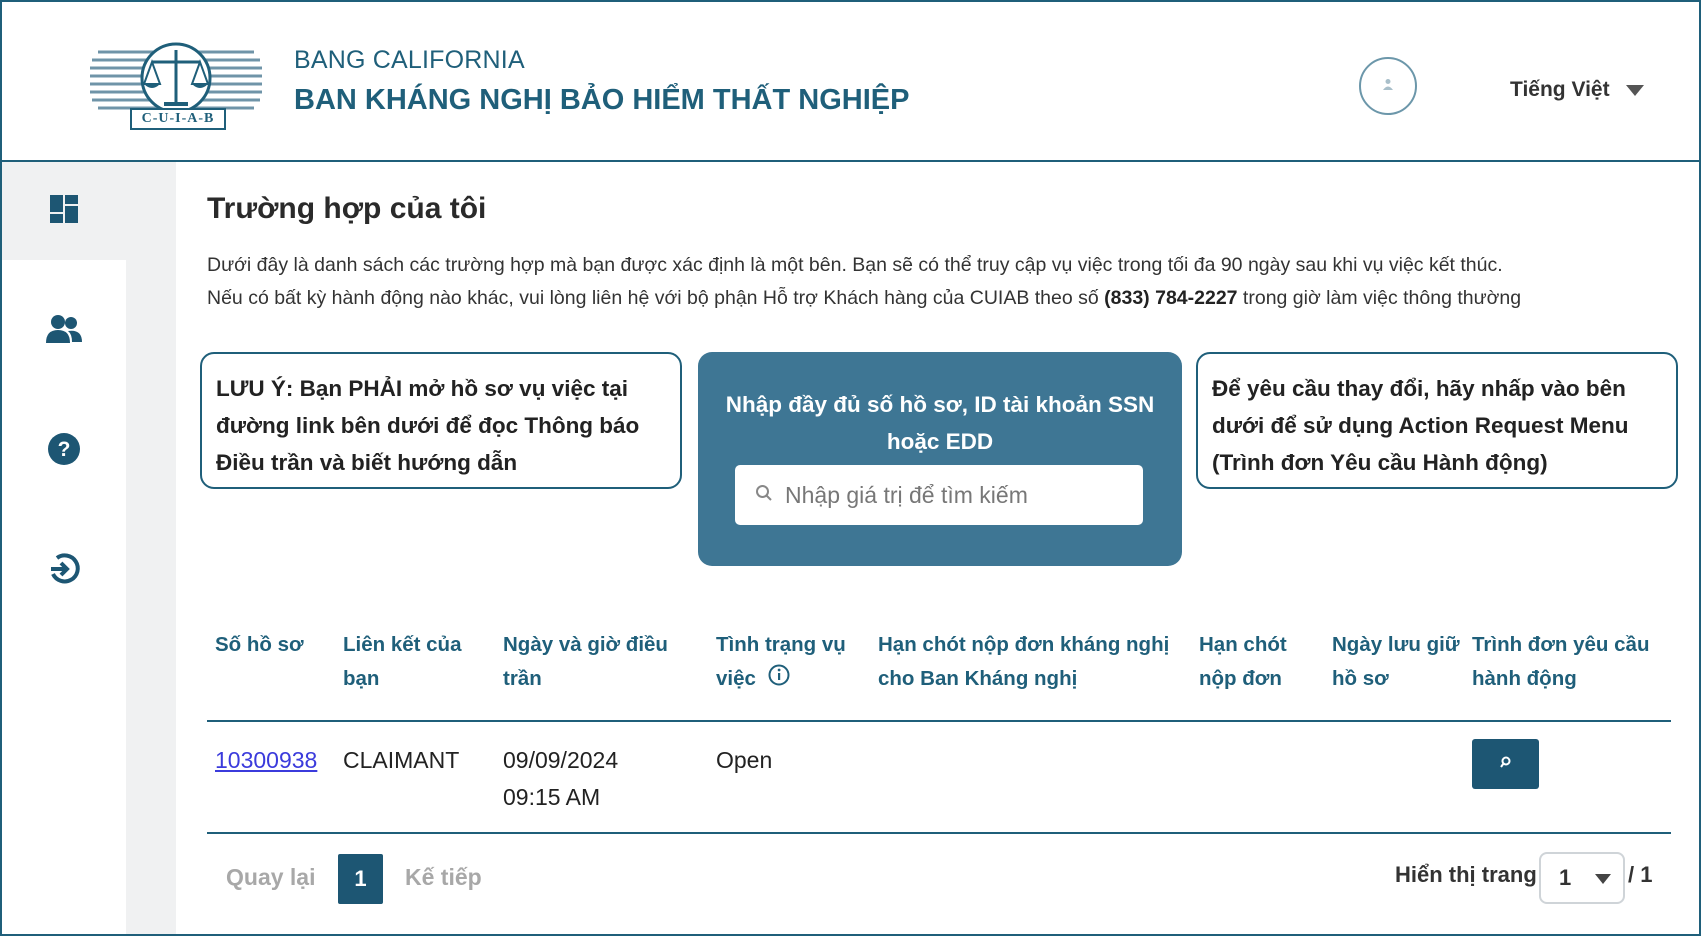 This screenshot has height=936, width=1701. What do you see at coordinates (779, 680) in the screenshot?
I see `info-icon` at bounding box center [779, 680].